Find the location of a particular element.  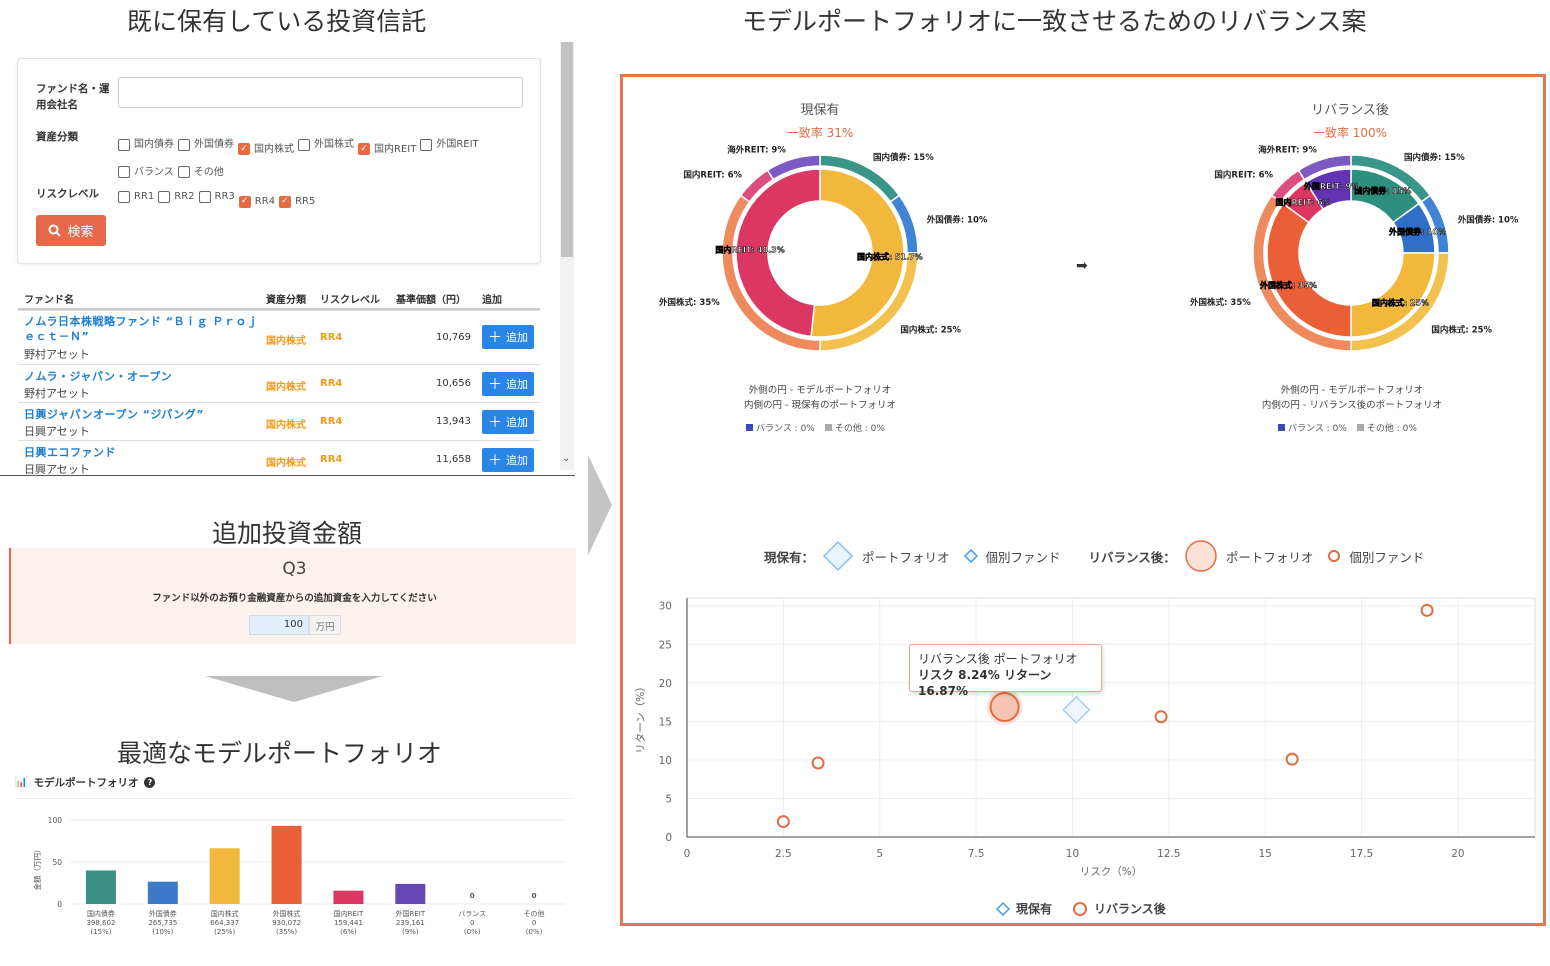

asset-class-checkbox: ✓ 国内REIT is located at coordinates (387, 149).